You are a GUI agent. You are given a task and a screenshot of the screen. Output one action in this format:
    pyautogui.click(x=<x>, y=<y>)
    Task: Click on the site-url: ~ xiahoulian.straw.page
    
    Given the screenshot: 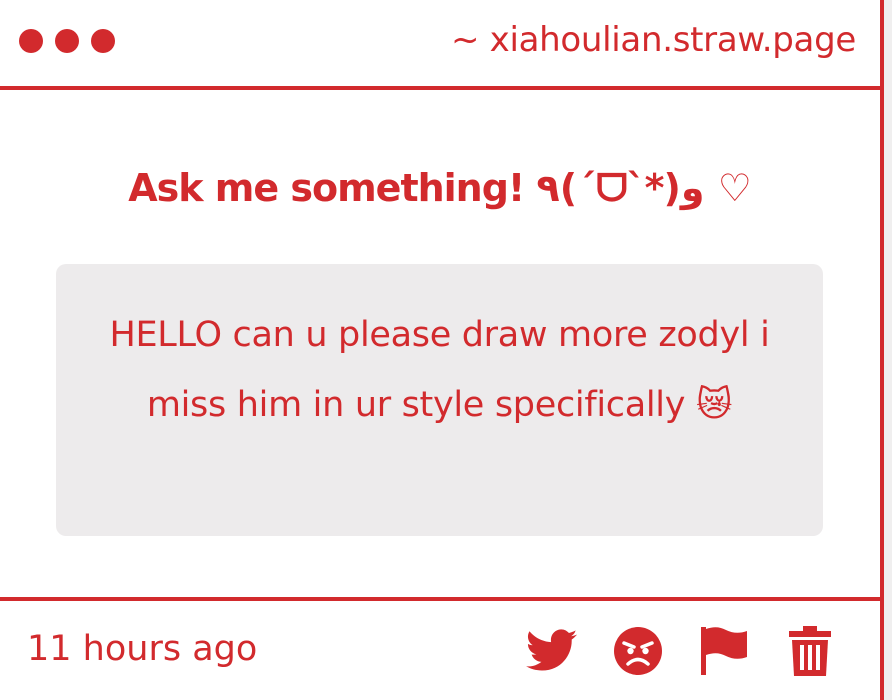 What is the action you would take?
    pyautogui.click(x=653, y=40)
    